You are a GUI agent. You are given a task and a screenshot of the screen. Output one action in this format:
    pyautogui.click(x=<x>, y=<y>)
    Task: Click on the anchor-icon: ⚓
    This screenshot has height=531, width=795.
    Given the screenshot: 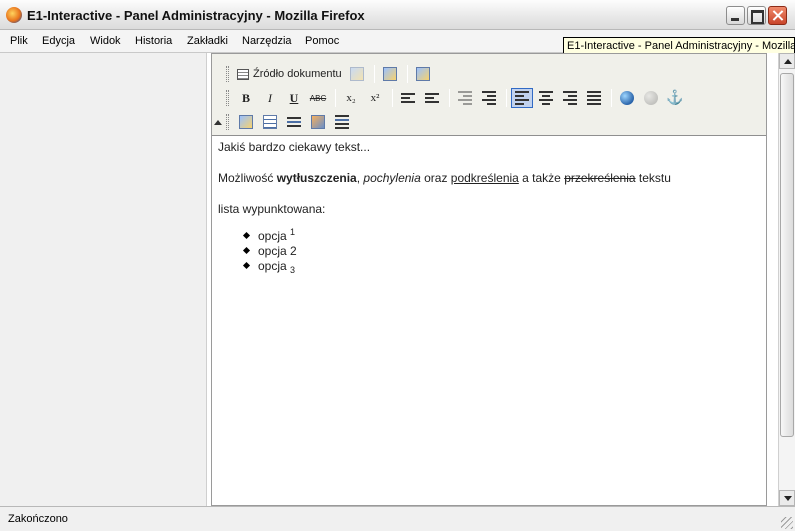 What is the action you would take?
    pyautogui.click(x=675, y=98)
    